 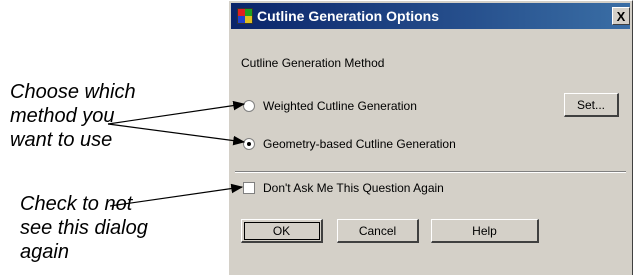 I want to click on annotation-line: Check to not, so click(x=76, y=204).